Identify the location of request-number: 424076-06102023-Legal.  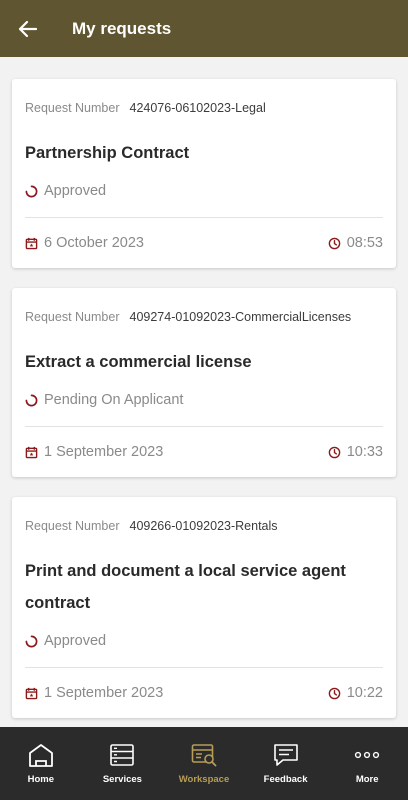
(197, 108).